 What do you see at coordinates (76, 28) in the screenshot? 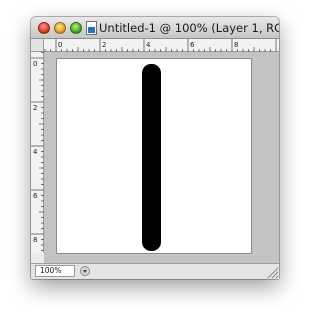
I see `zoom-button` at bounding box center [76, 28].